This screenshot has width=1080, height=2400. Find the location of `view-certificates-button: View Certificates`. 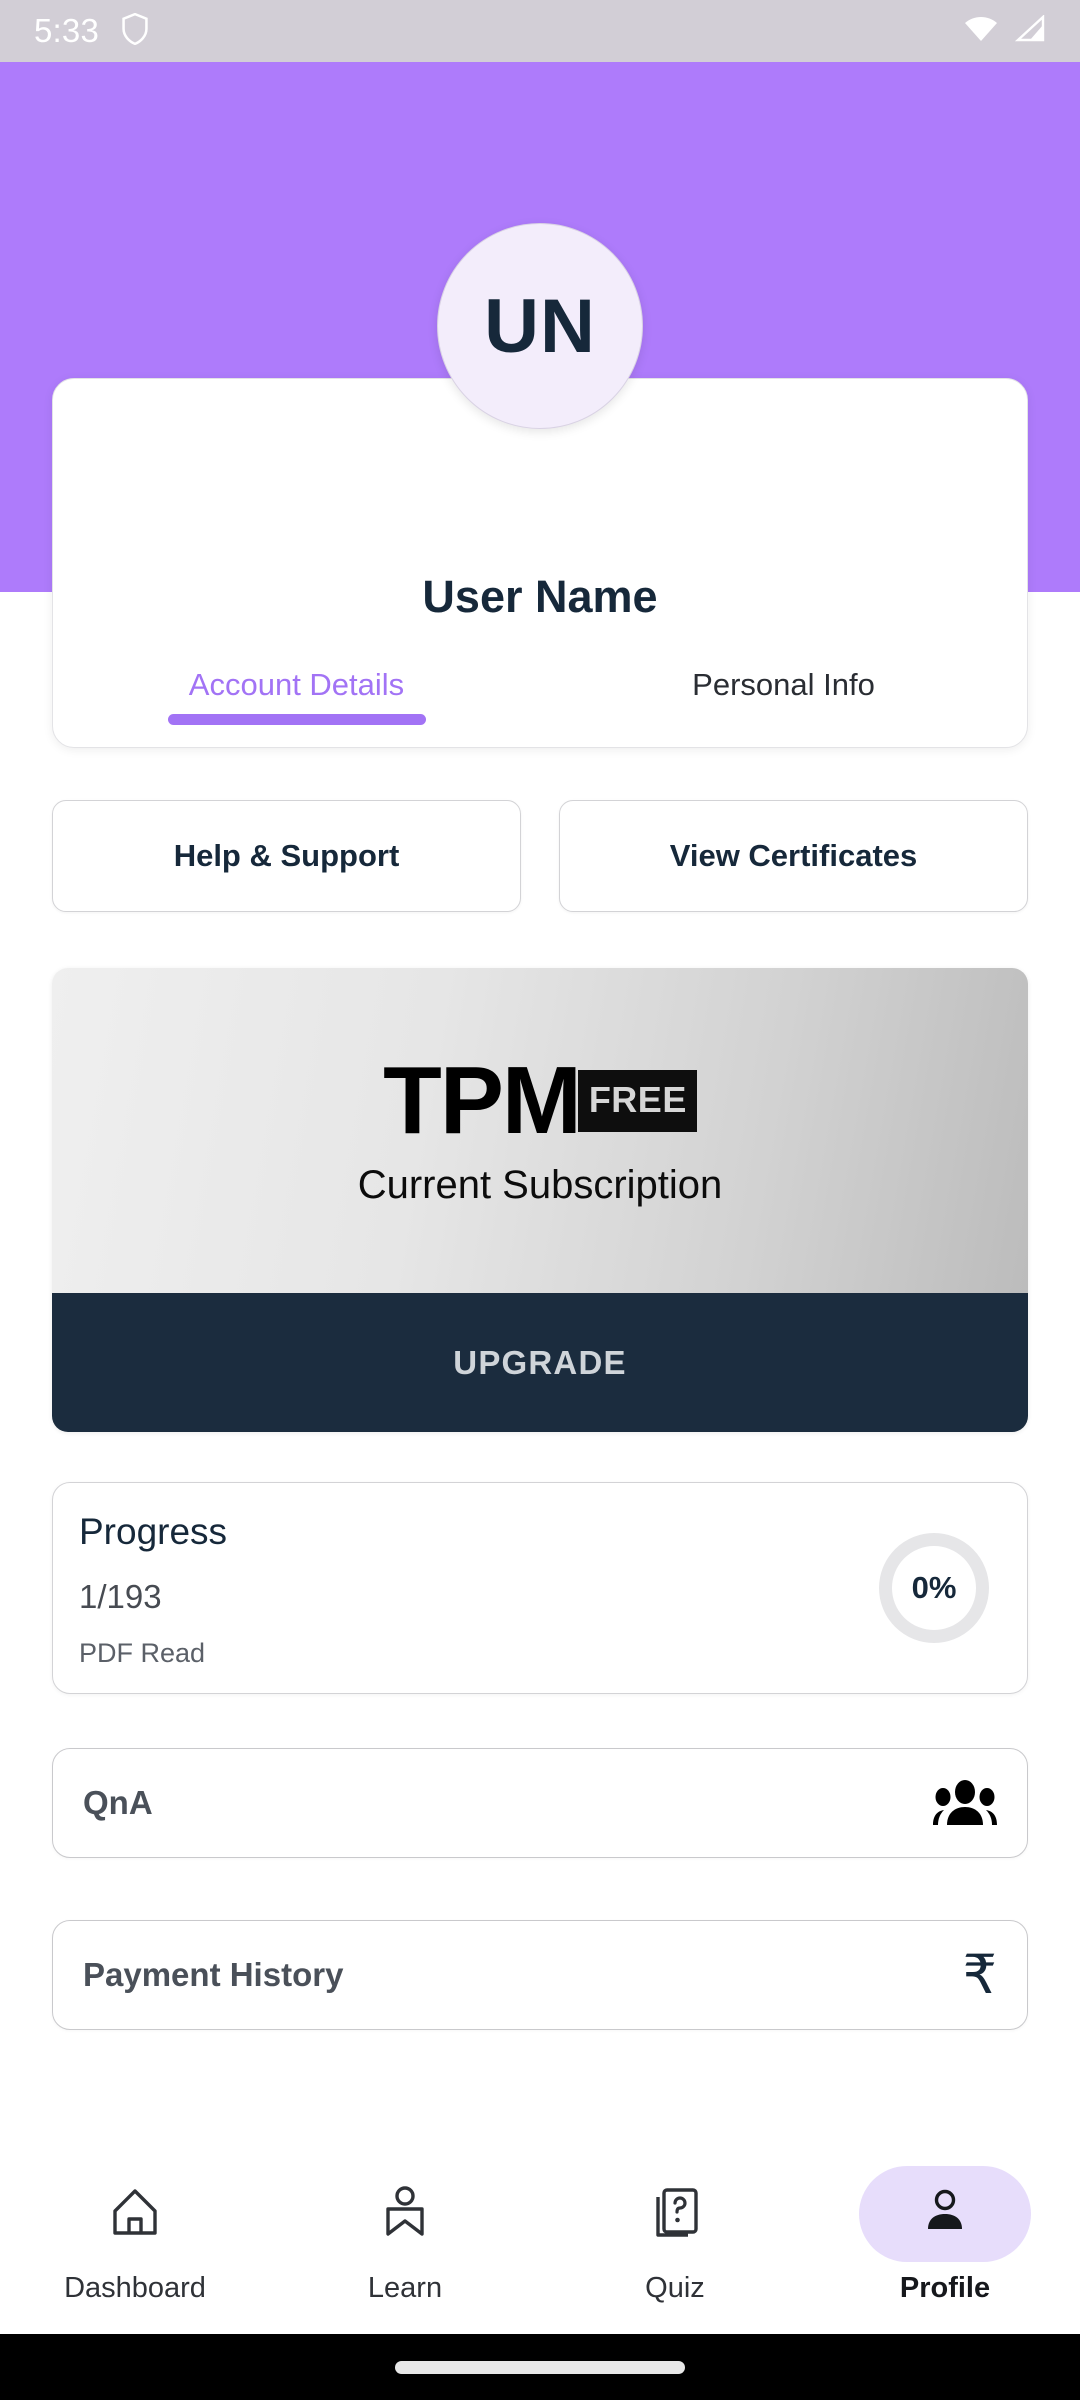

view-certificates-button: View Certificates is located at coordinates (793, 856).